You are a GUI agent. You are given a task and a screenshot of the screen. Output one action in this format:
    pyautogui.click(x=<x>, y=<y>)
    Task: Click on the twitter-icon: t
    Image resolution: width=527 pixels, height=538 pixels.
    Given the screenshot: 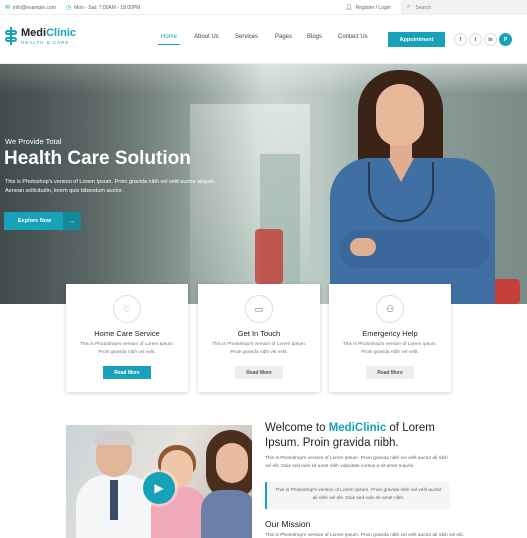 What is the action you would take?
    pyautogui.click(x=475, y=39)
    